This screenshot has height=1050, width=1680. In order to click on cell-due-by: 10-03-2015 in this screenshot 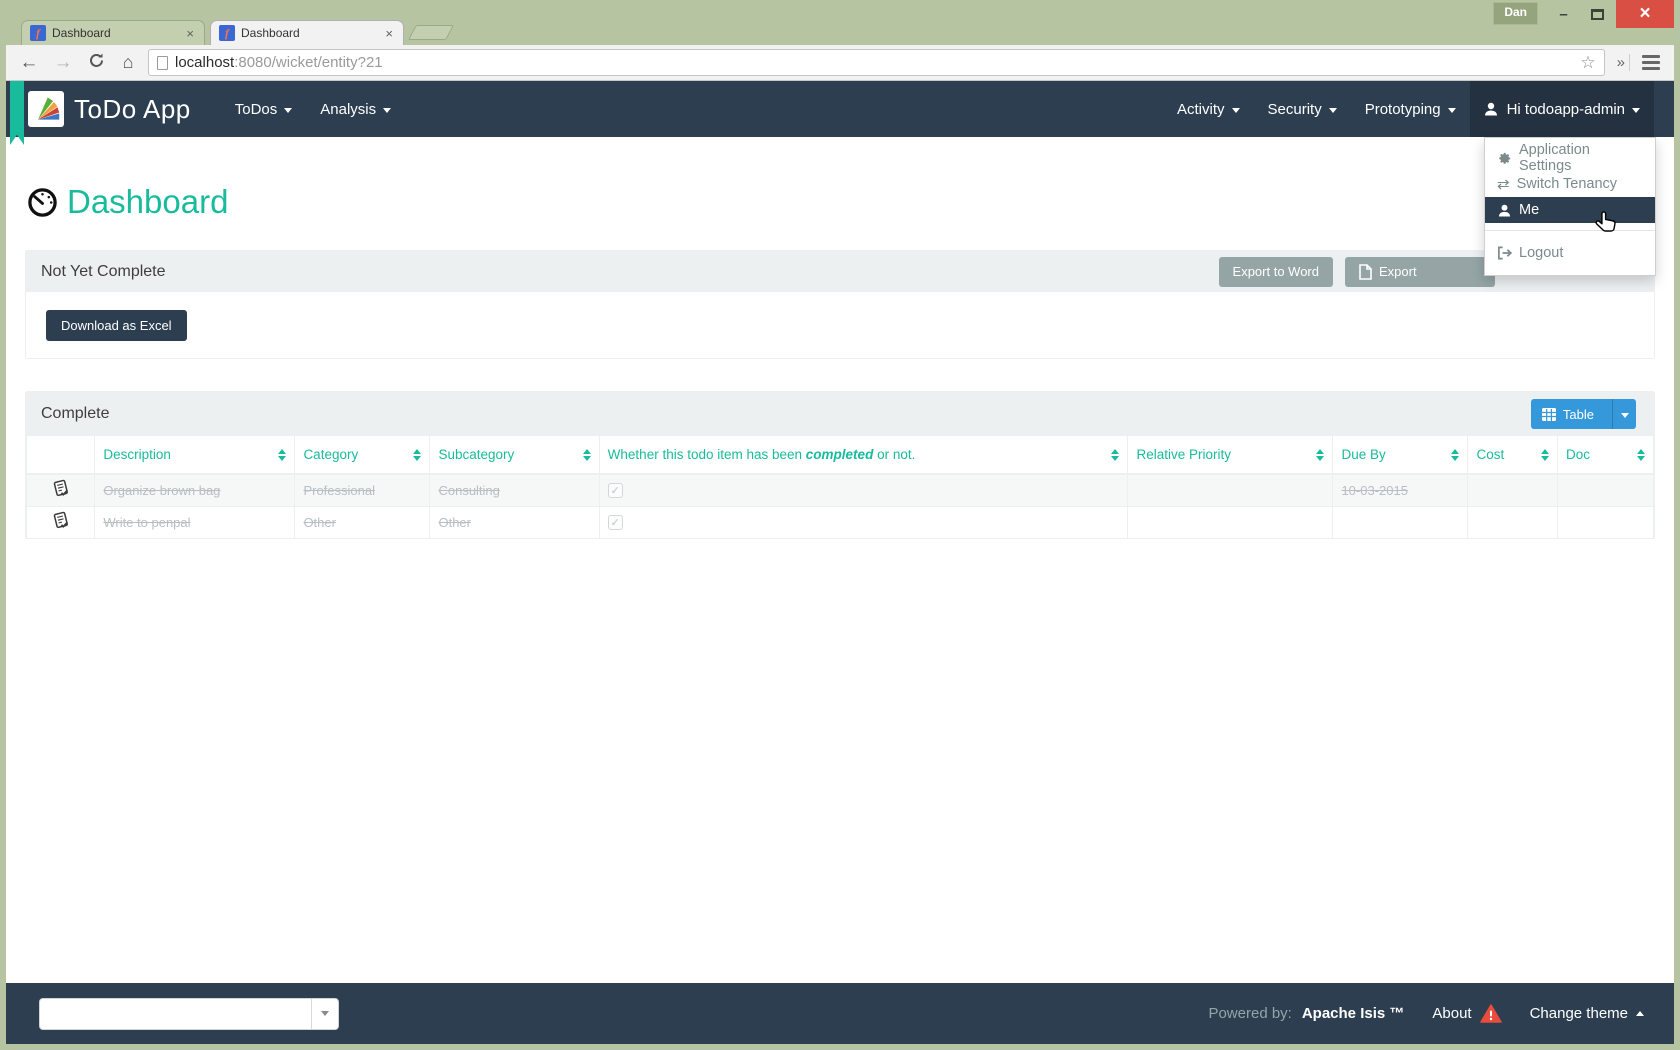, I will do `click(1400, 490)`.